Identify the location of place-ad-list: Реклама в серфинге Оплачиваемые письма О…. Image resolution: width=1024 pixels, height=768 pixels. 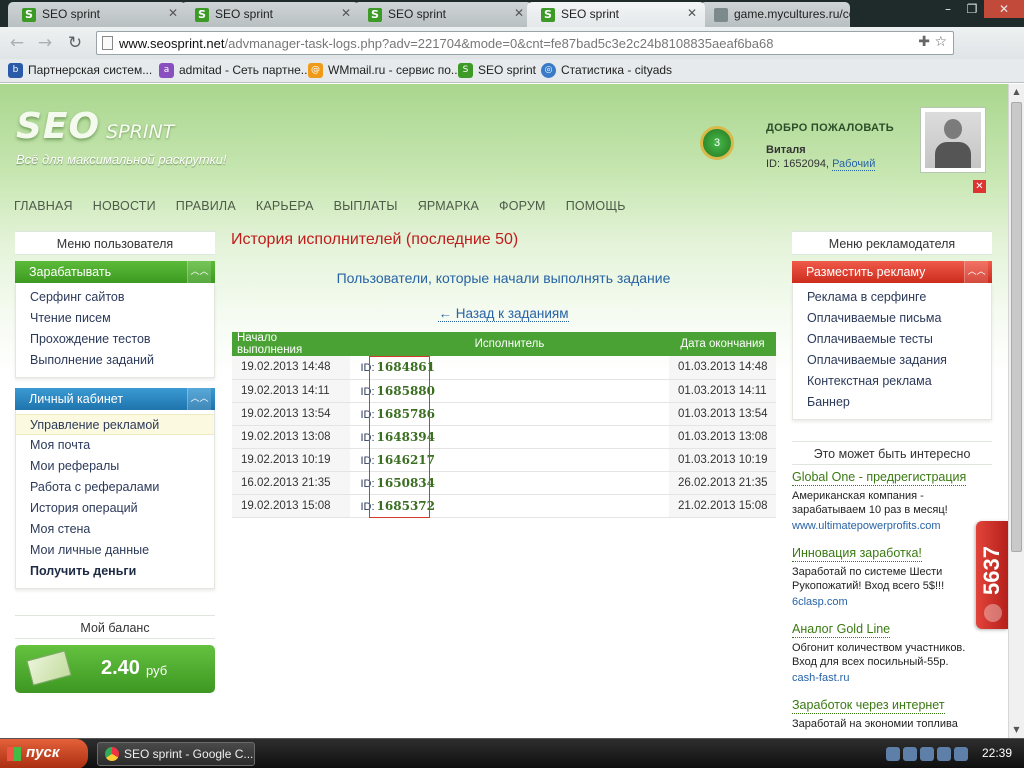
(892, 351).